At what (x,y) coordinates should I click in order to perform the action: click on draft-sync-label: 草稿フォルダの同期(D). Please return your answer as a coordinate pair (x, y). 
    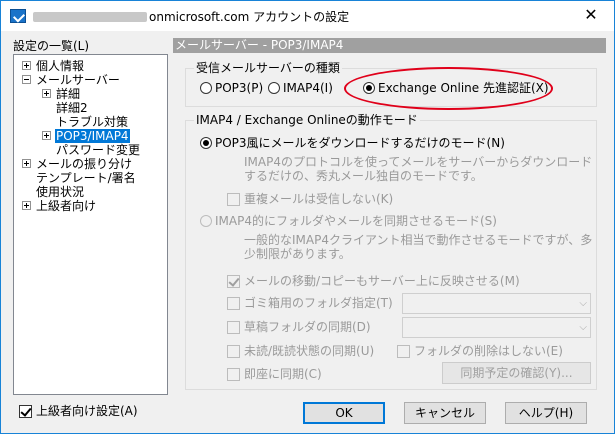
    Looking at the image, I should click on (307, 327).